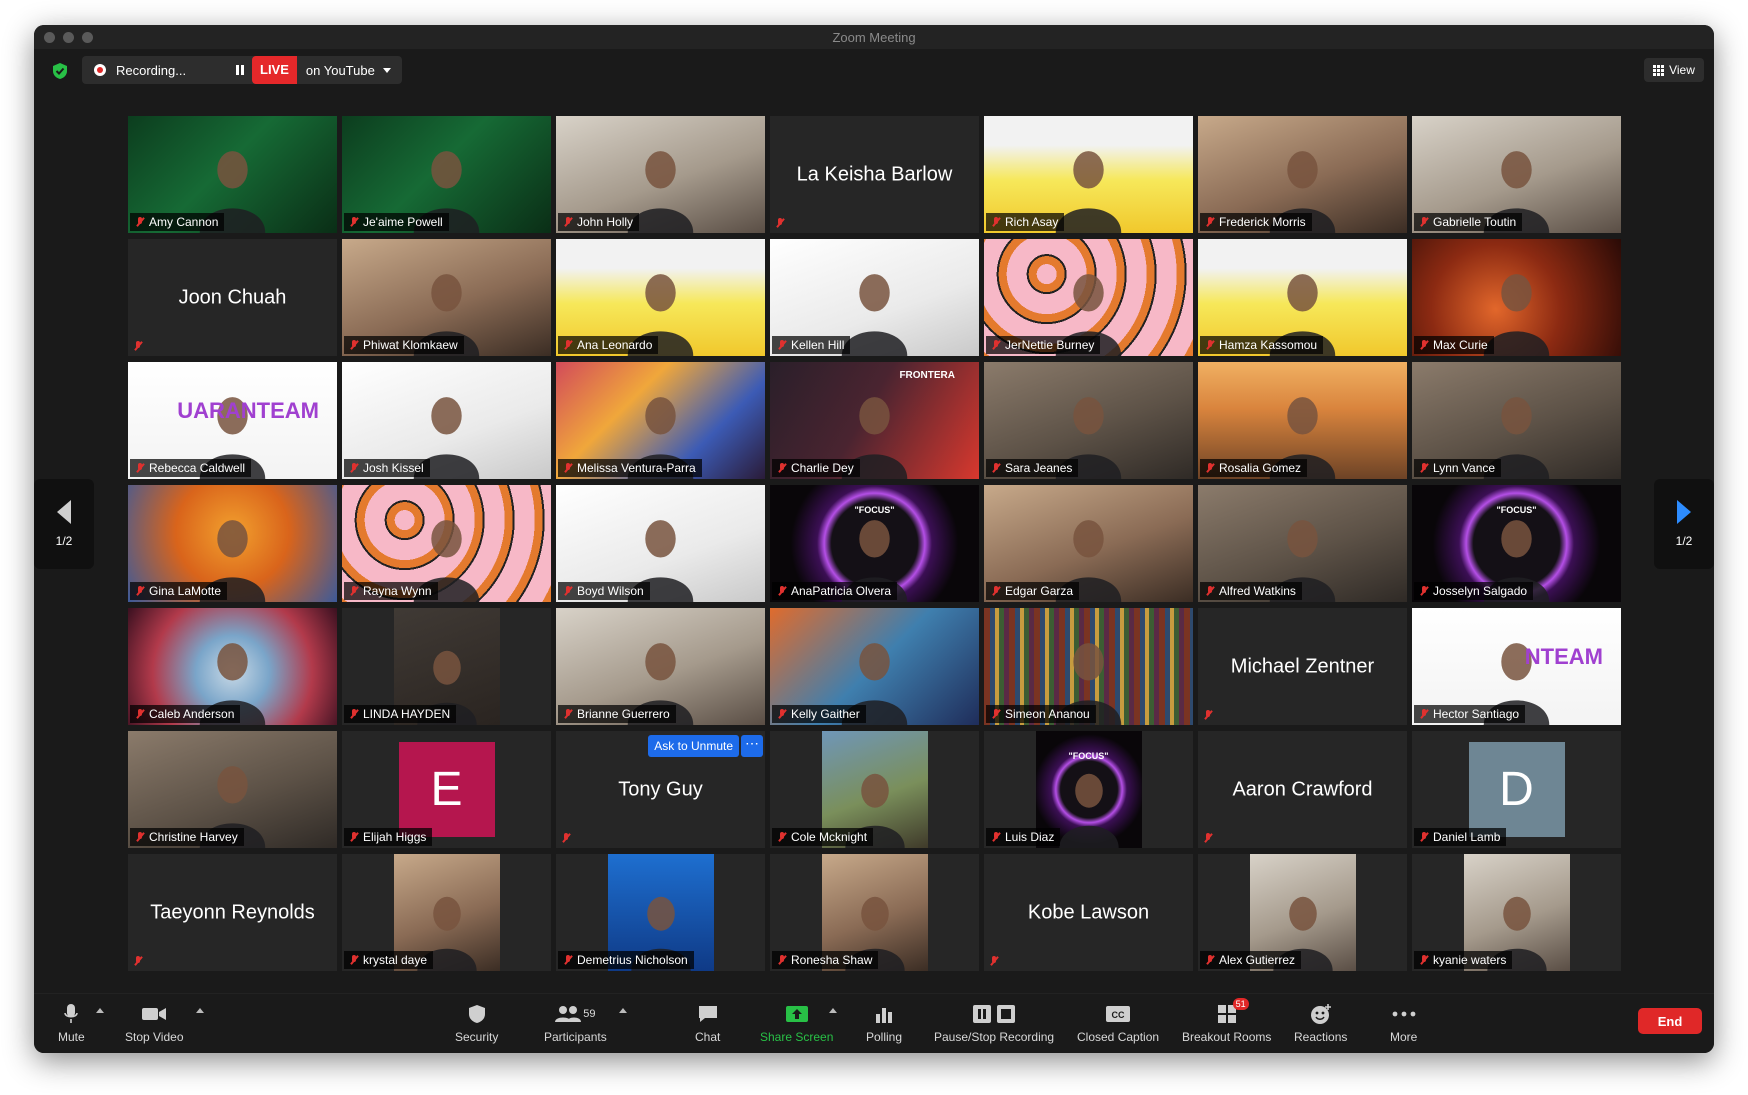 The width and height of the screenshot is (1748, 1095). Describe the element at coordinates (796, 1023) in the screenshot. I see `share-screen-button: Share Screen` at that location.